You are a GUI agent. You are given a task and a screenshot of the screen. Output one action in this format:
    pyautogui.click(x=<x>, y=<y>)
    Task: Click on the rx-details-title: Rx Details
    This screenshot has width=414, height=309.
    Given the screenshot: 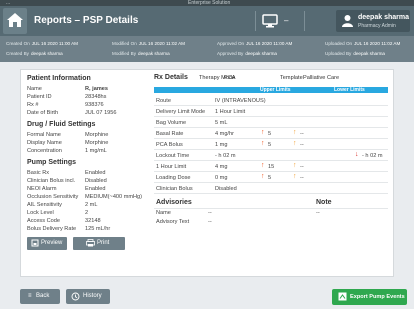 What is the action you would take?
    pyautogui.click(x=171, y=77)
    